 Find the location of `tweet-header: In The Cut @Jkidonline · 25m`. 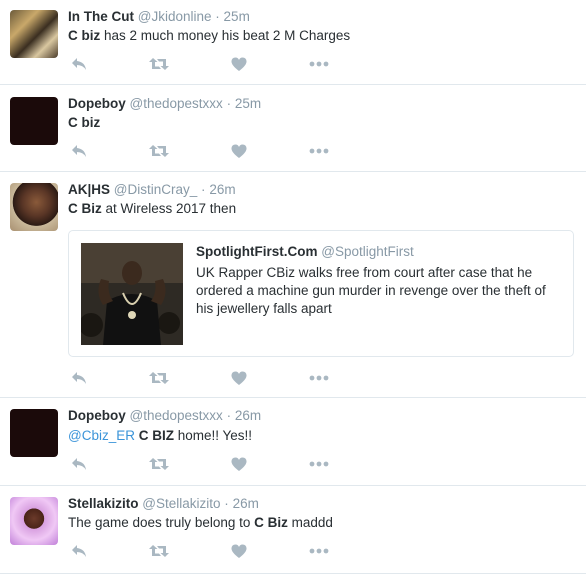

tweet-header: In The Cut @Jkidonline · 25m is located at coordinates (159, 16).